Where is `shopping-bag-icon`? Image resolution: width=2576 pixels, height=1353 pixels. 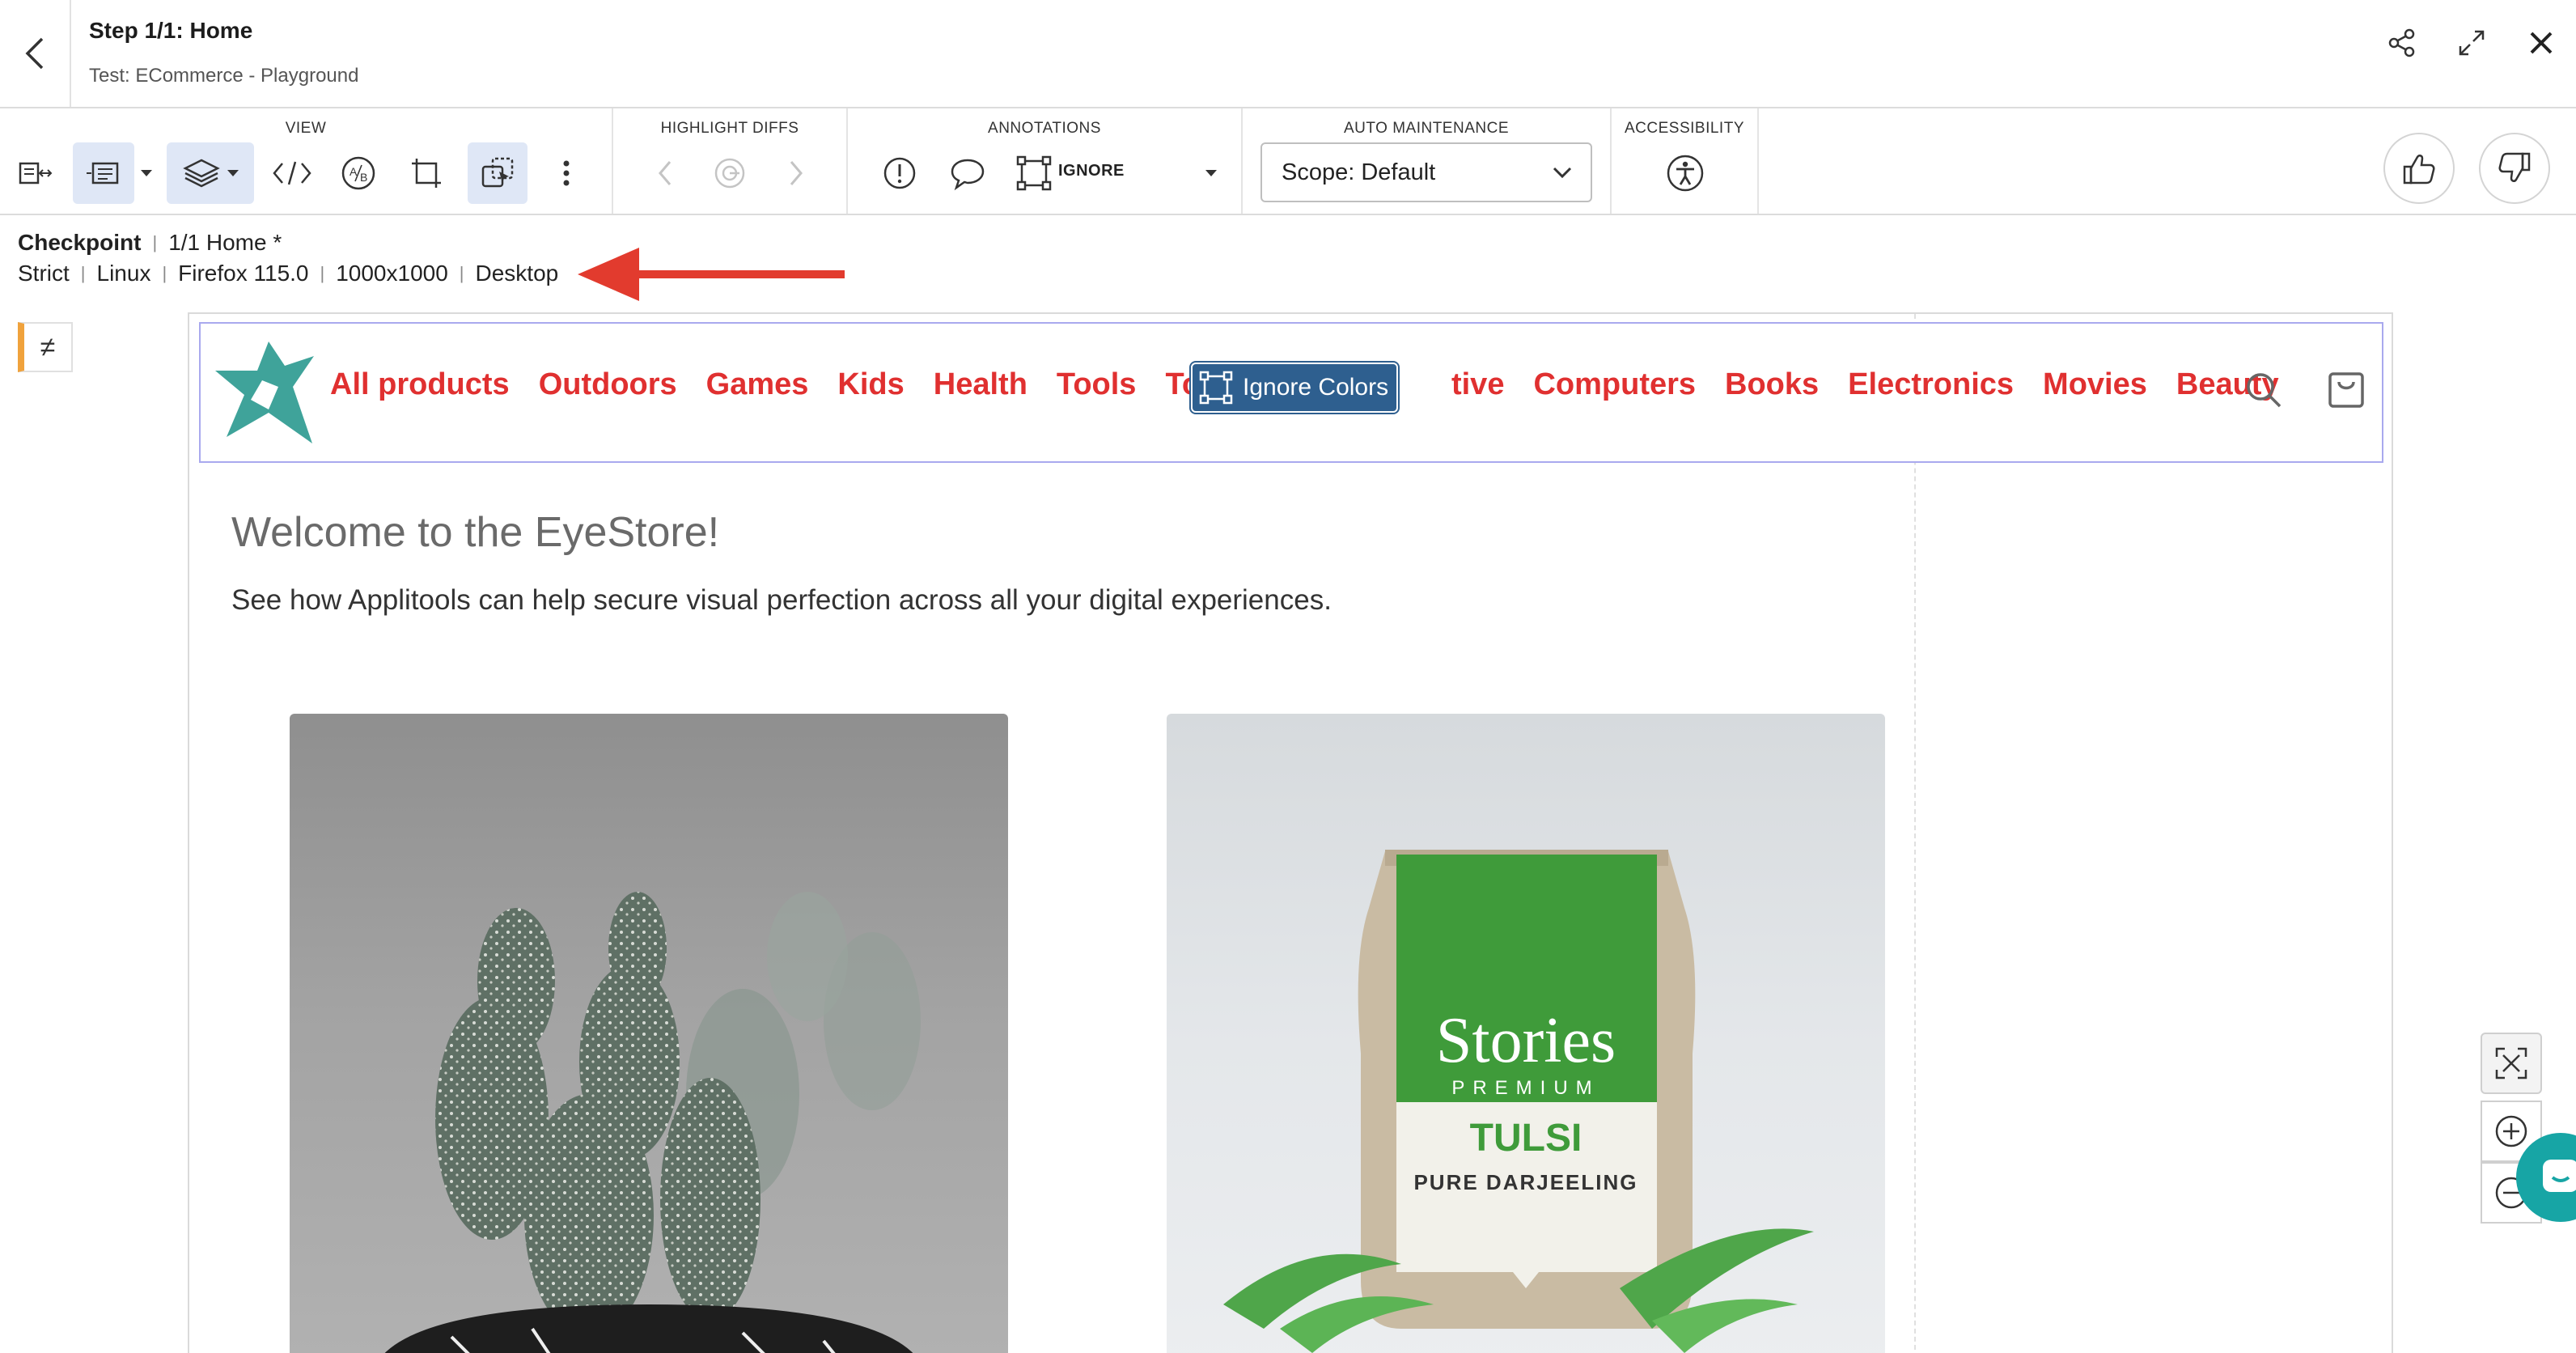 shopping-bag-icon is located at coordinates (2346, 389).